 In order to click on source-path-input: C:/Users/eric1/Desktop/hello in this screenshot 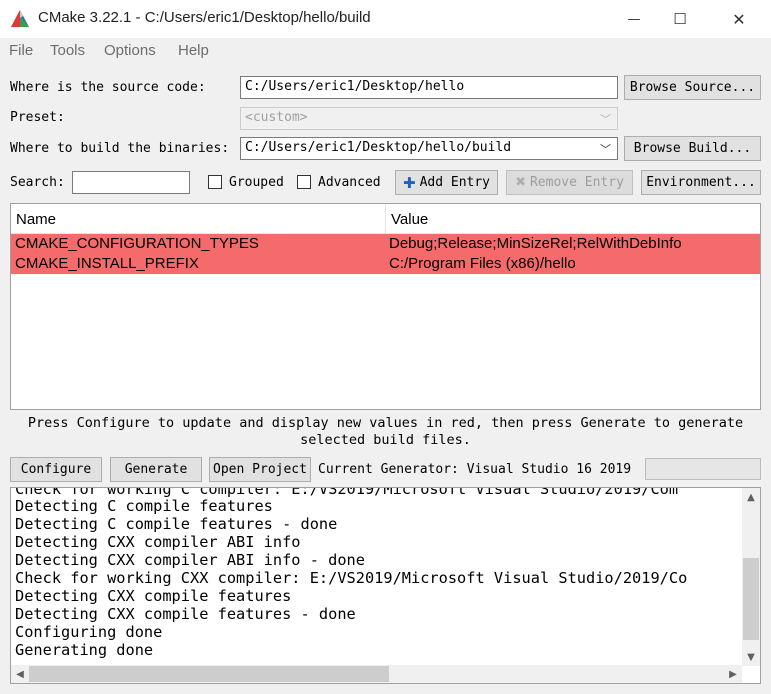, I will do `click(429, 87)`.